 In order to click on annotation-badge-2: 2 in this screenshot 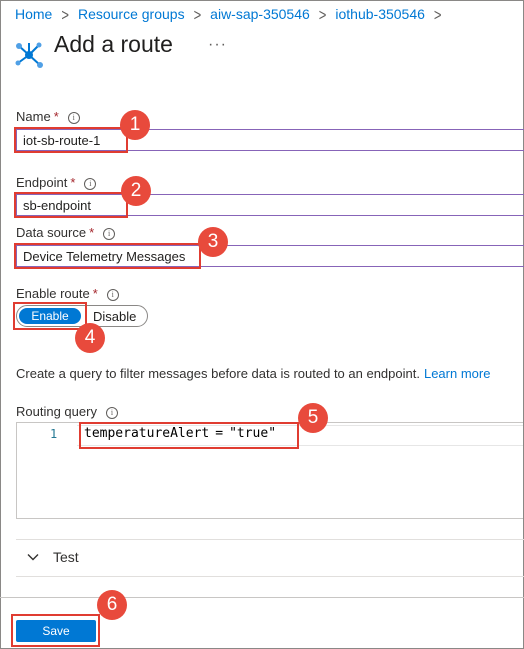, I will do `click(136, 191)`.